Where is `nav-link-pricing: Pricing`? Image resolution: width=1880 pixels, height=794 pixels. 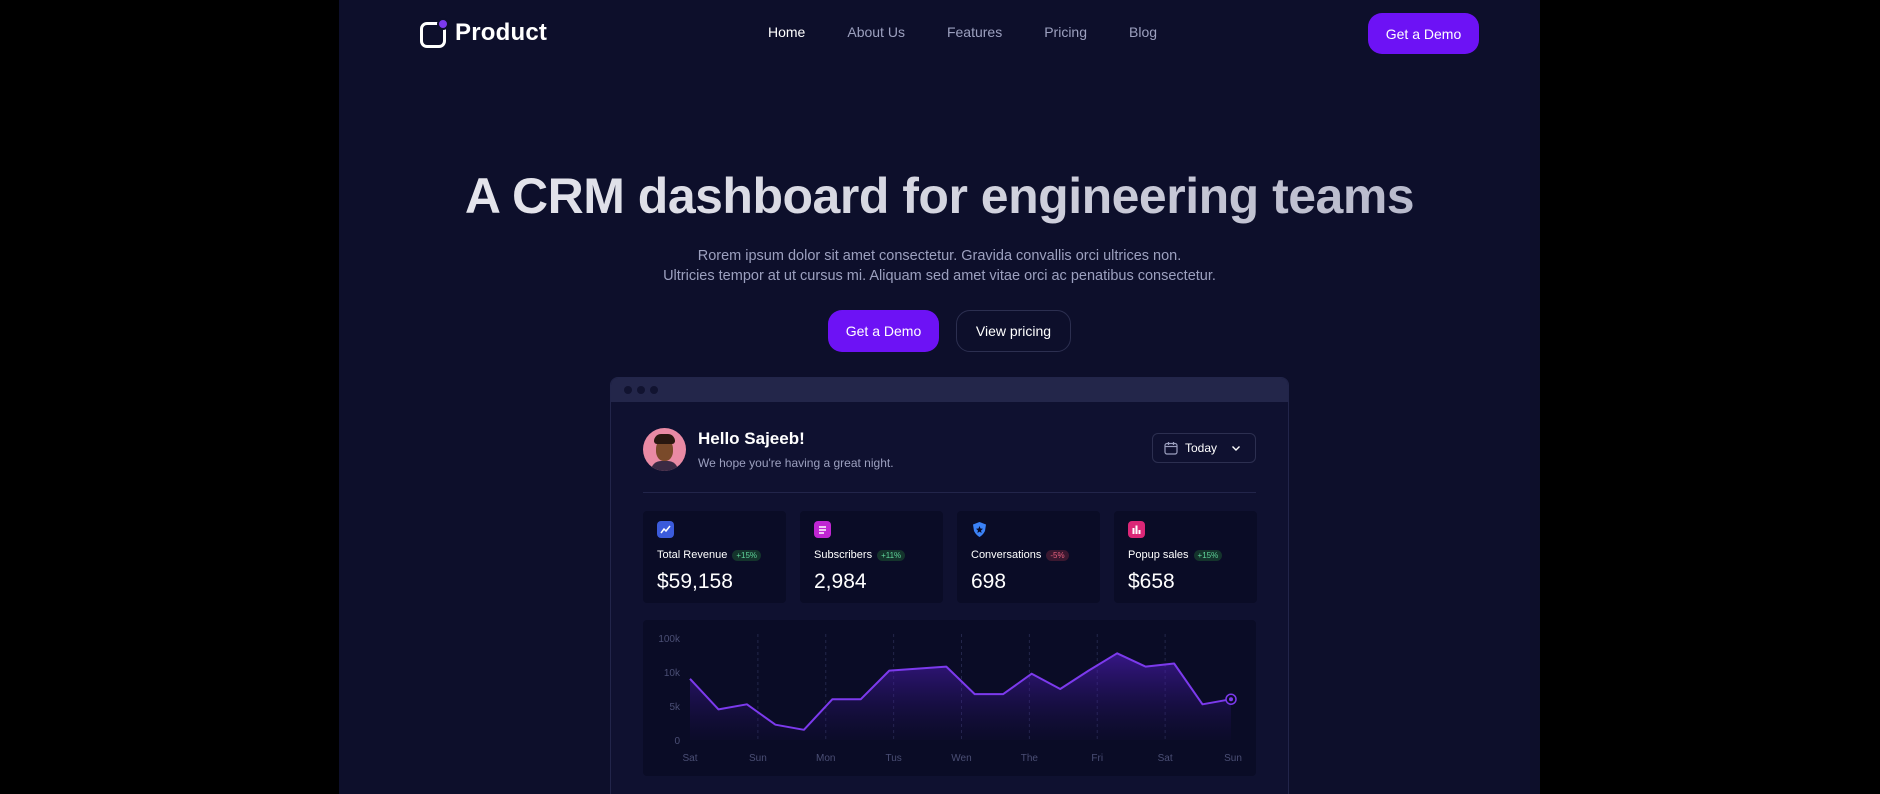
nav-link-pricing: Pricing is located at coordinates (1065, 32).